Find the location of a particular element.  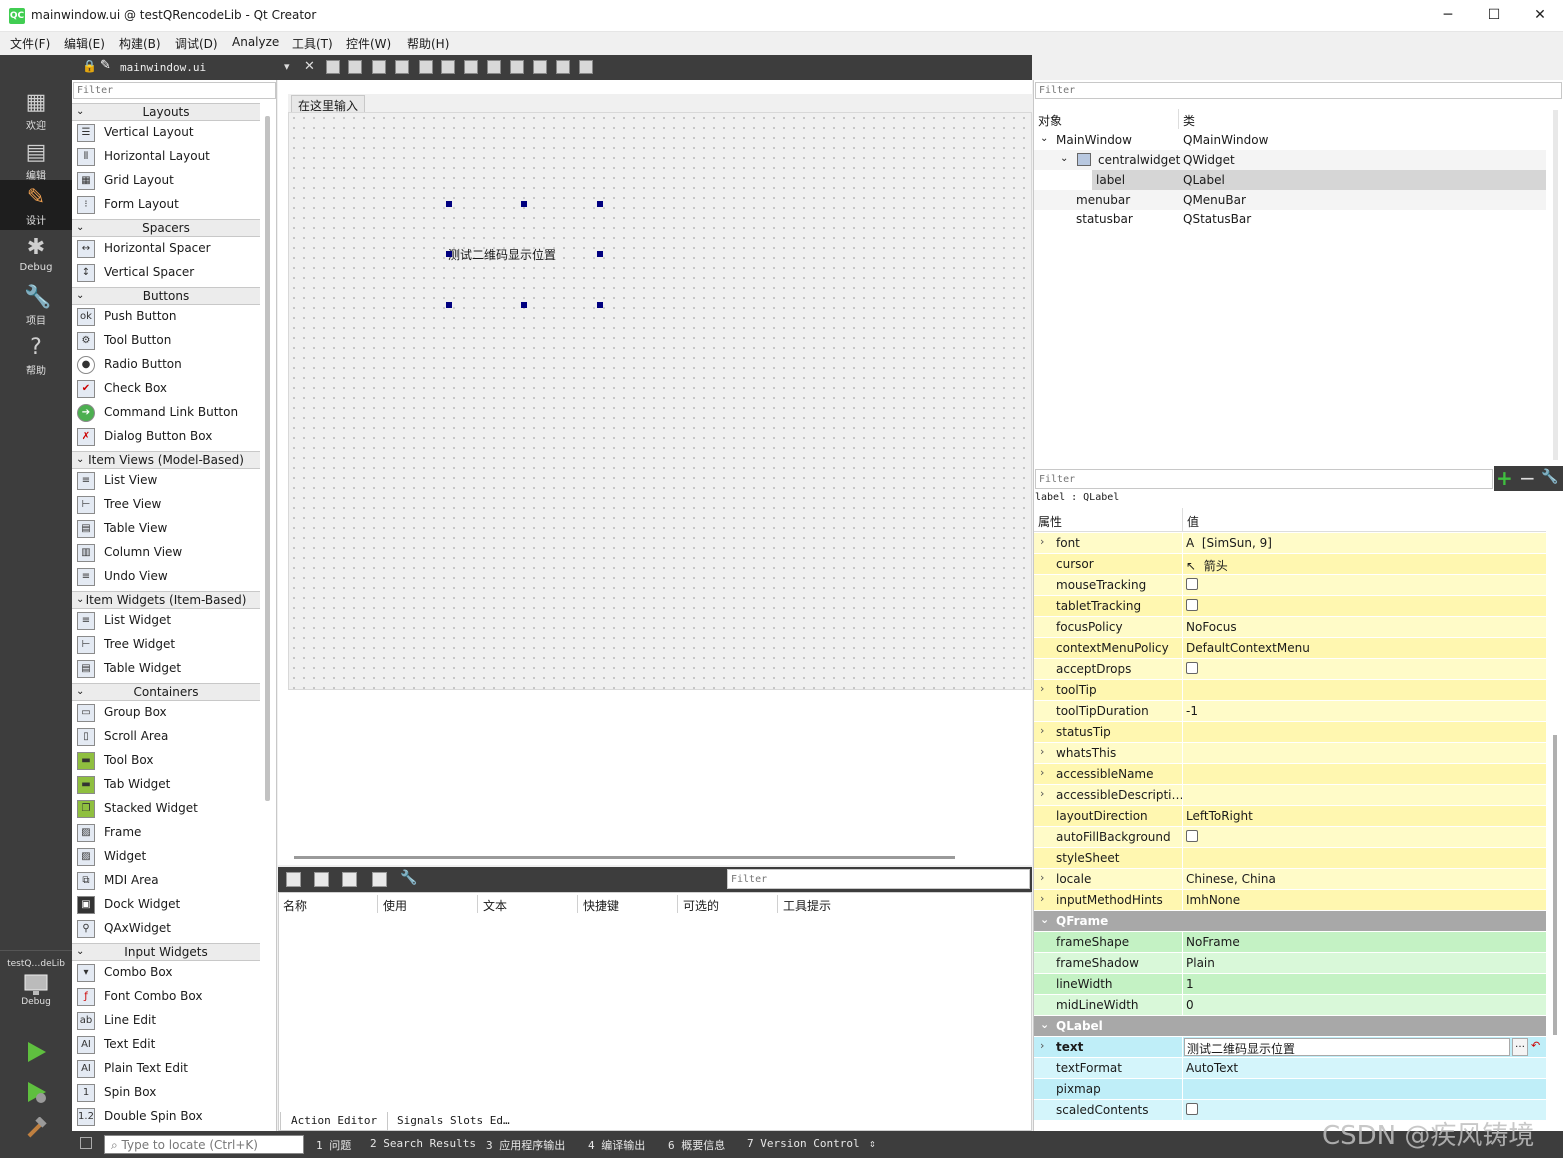

tablettracking-checkbox is located at coordinates (1192, 605).